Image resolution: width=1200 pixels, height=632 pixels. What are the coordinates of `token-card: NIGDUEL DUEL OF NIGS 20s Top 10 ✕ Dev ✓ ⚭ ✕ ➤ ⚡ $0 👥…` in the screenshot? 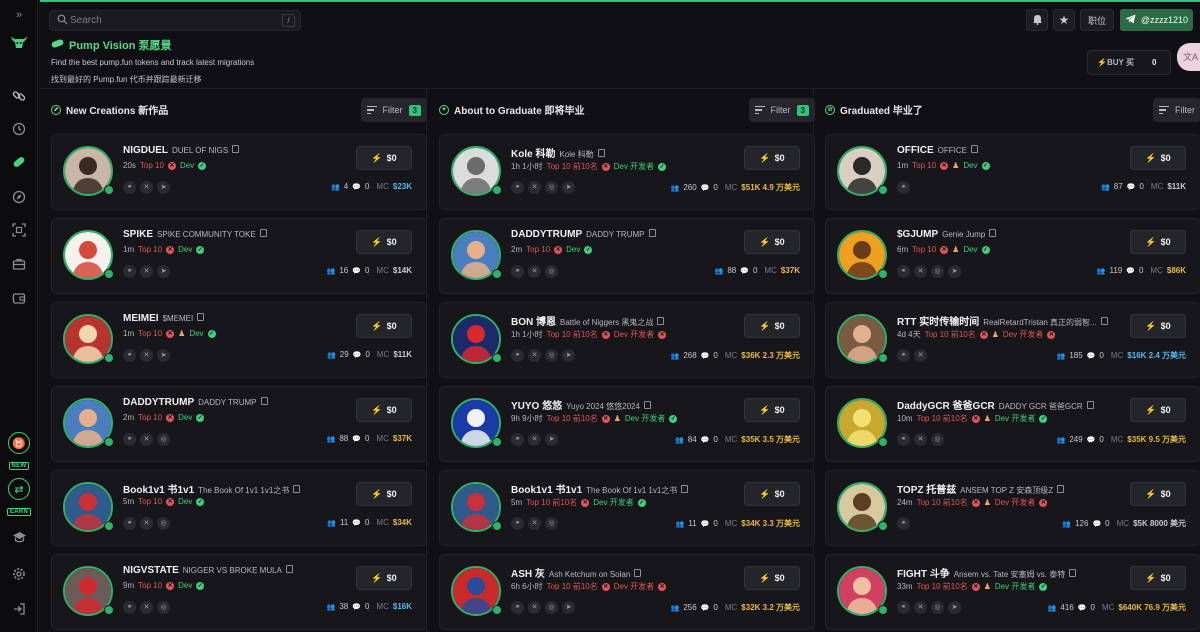 It's located at (239, 172).